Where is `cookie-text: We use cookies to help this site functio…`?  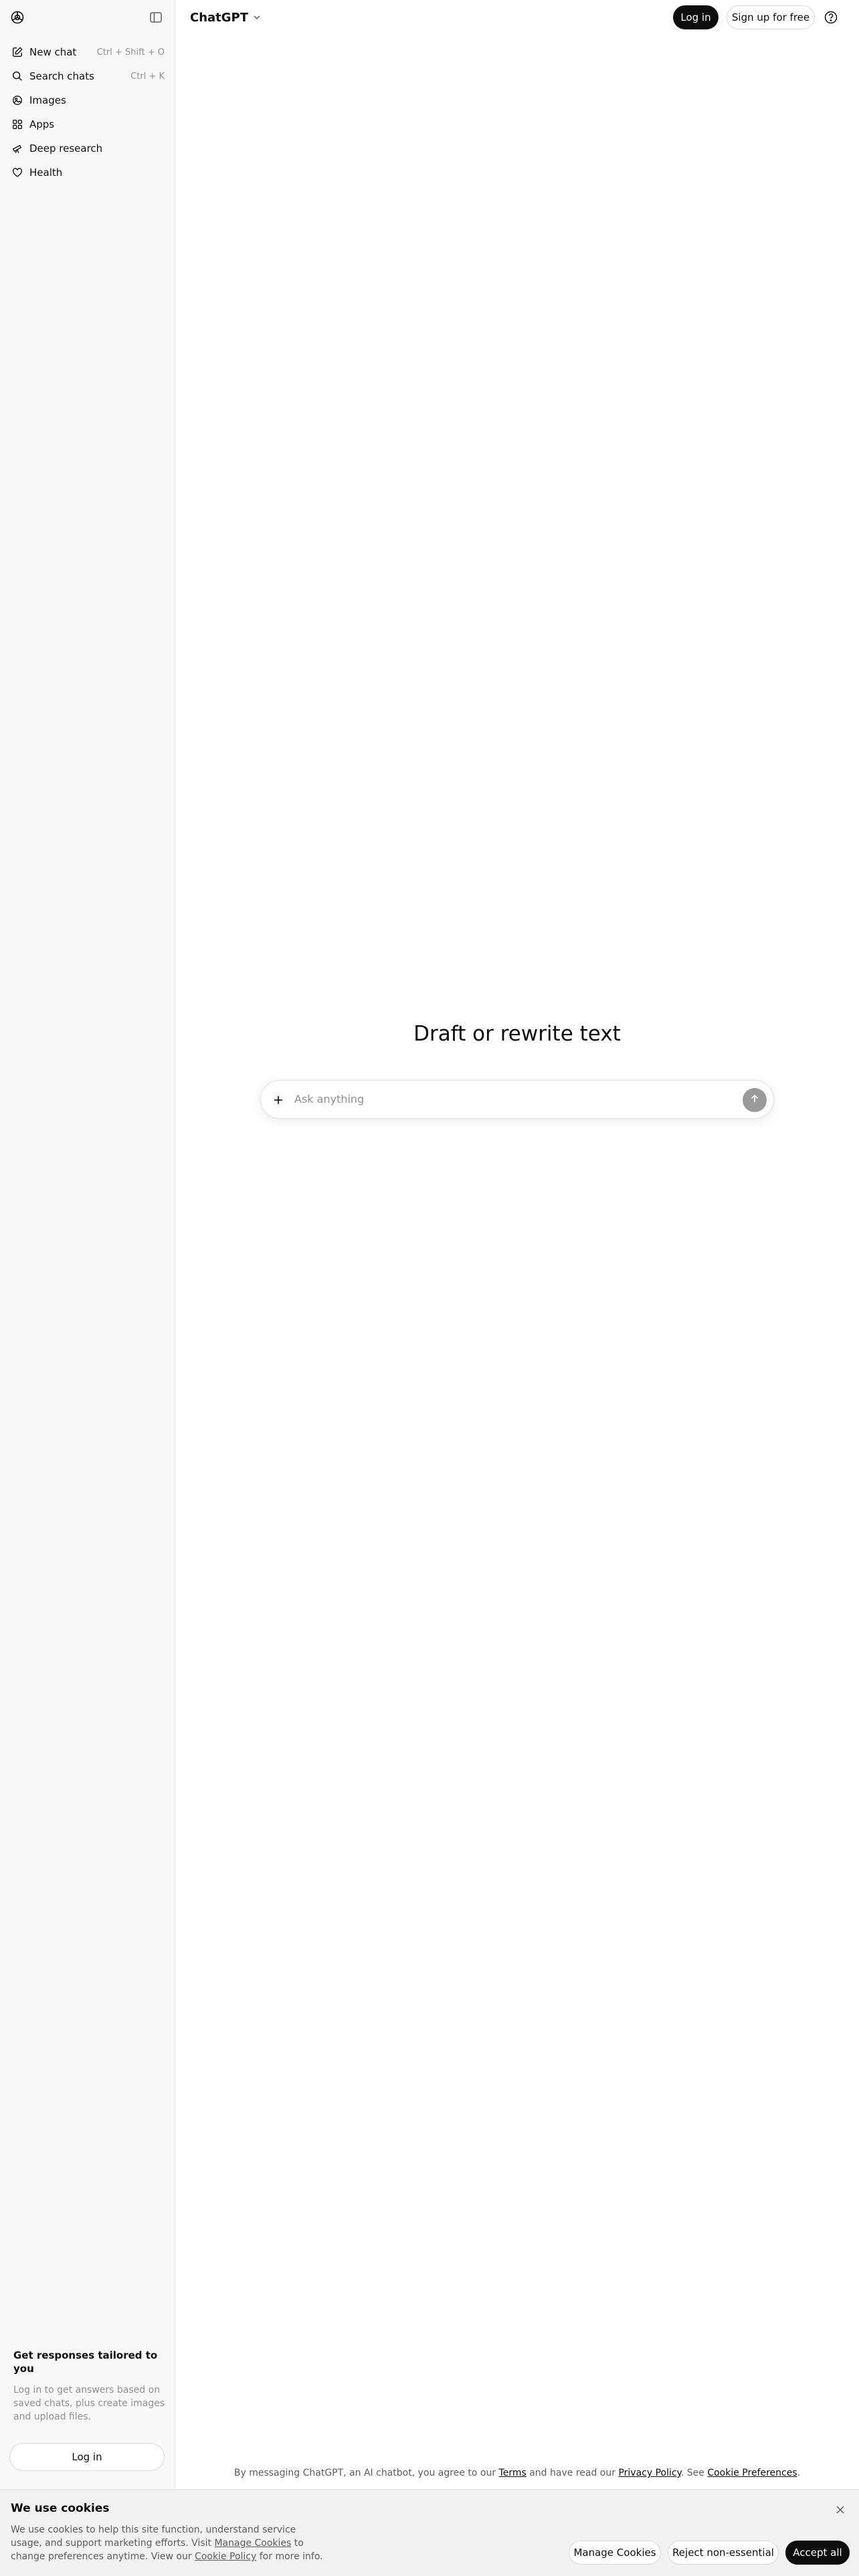
cookie-text: We use cookies to help this site functio… is located at coordinates (168, 2543).